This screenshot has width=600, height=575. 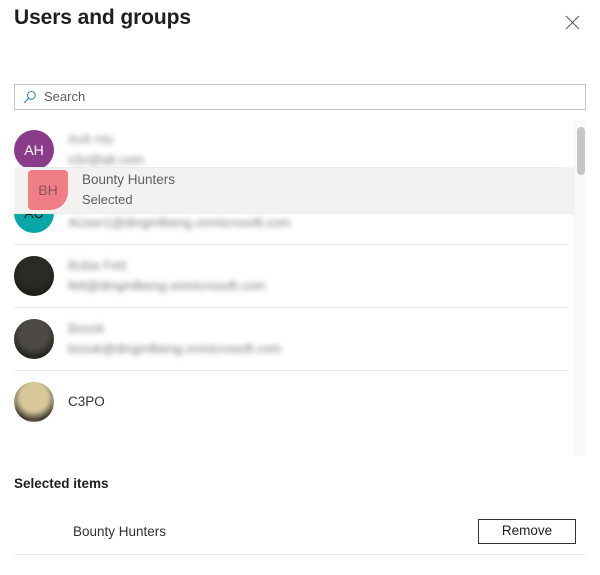 I want to click on list-item: Bossk bossk@dingmlbeng.onmicrosoft.com, so click(x=300, y=338).